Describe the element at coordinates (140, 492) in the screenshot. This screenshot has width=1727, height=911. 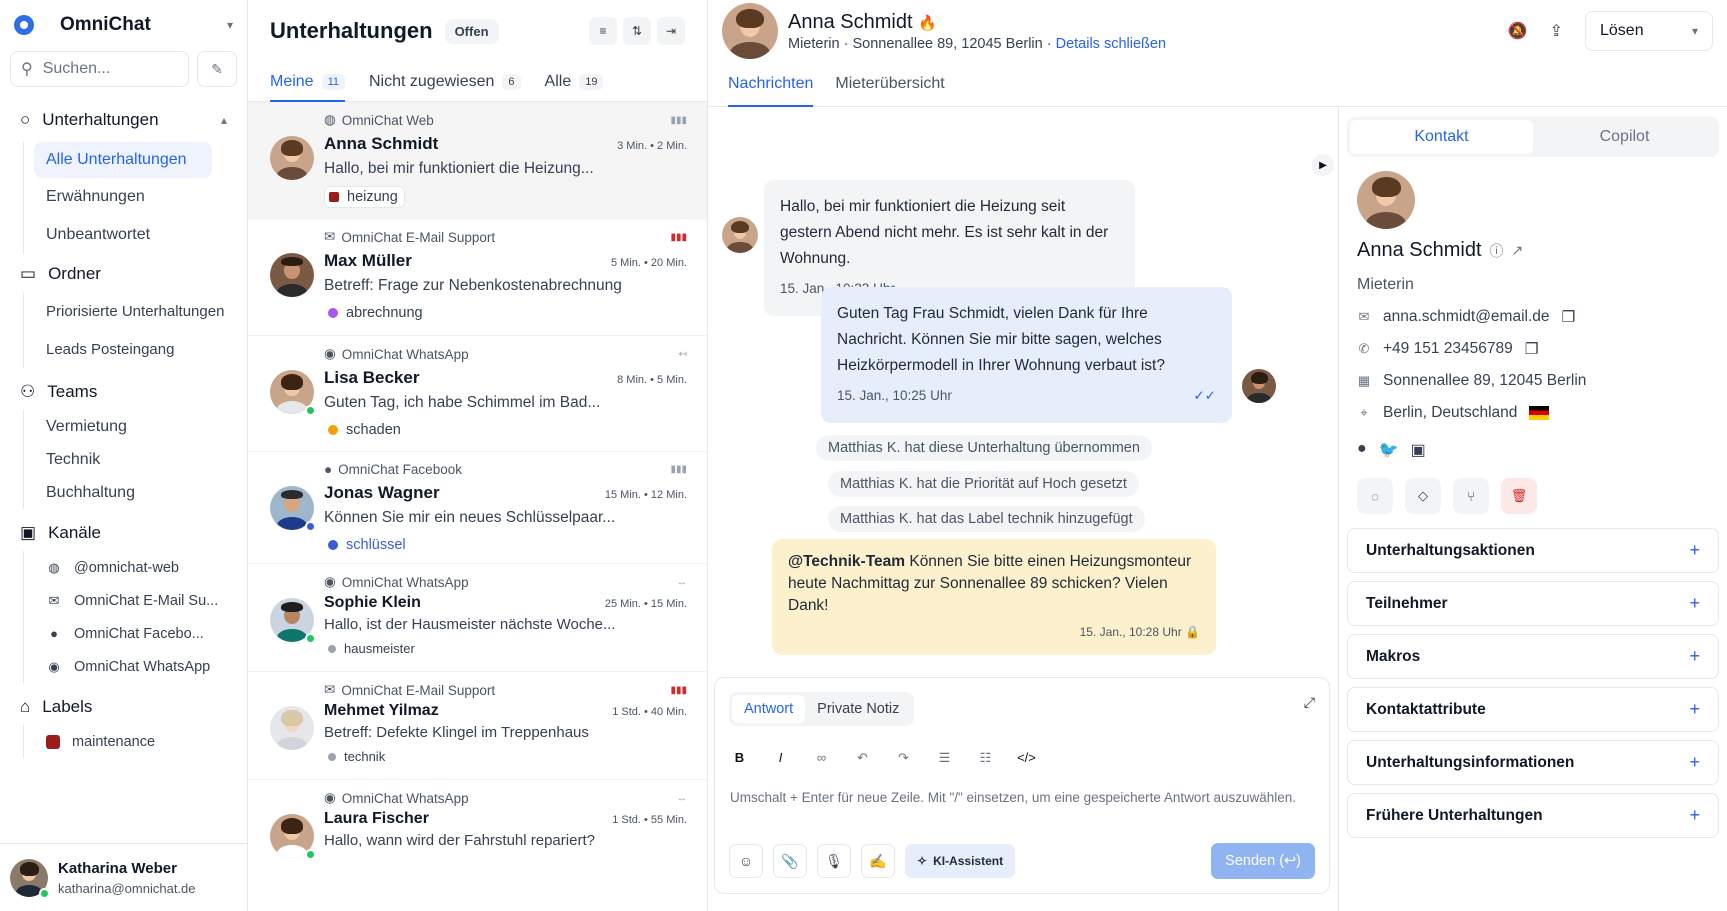
I see `sidebar-item-team-buchhaltung: Buchhaltung` at that location.